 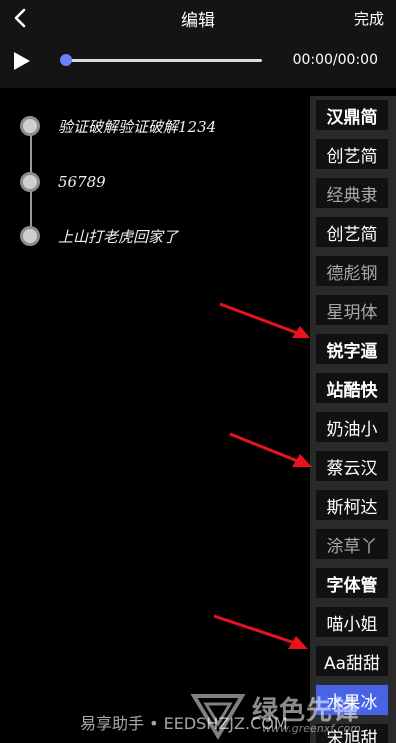 I want to click on font-option: 锐字逼, so click(x=352, y=349).